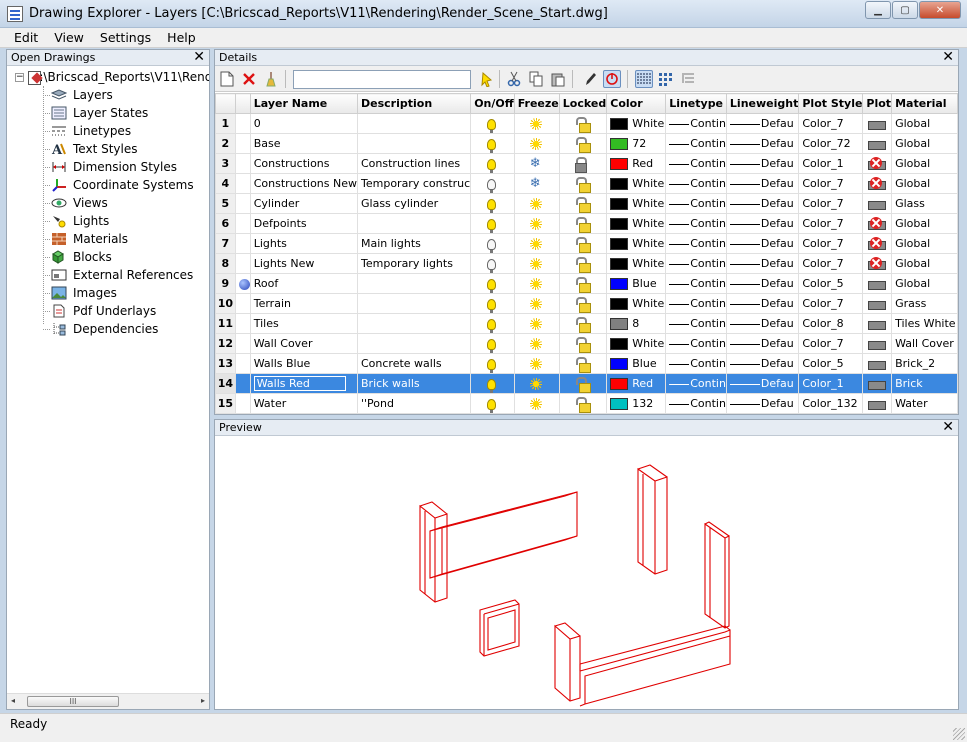  Describe the element at coordinates (924, 303) in the screenshot. I see `material-cell: Grass` at that location.